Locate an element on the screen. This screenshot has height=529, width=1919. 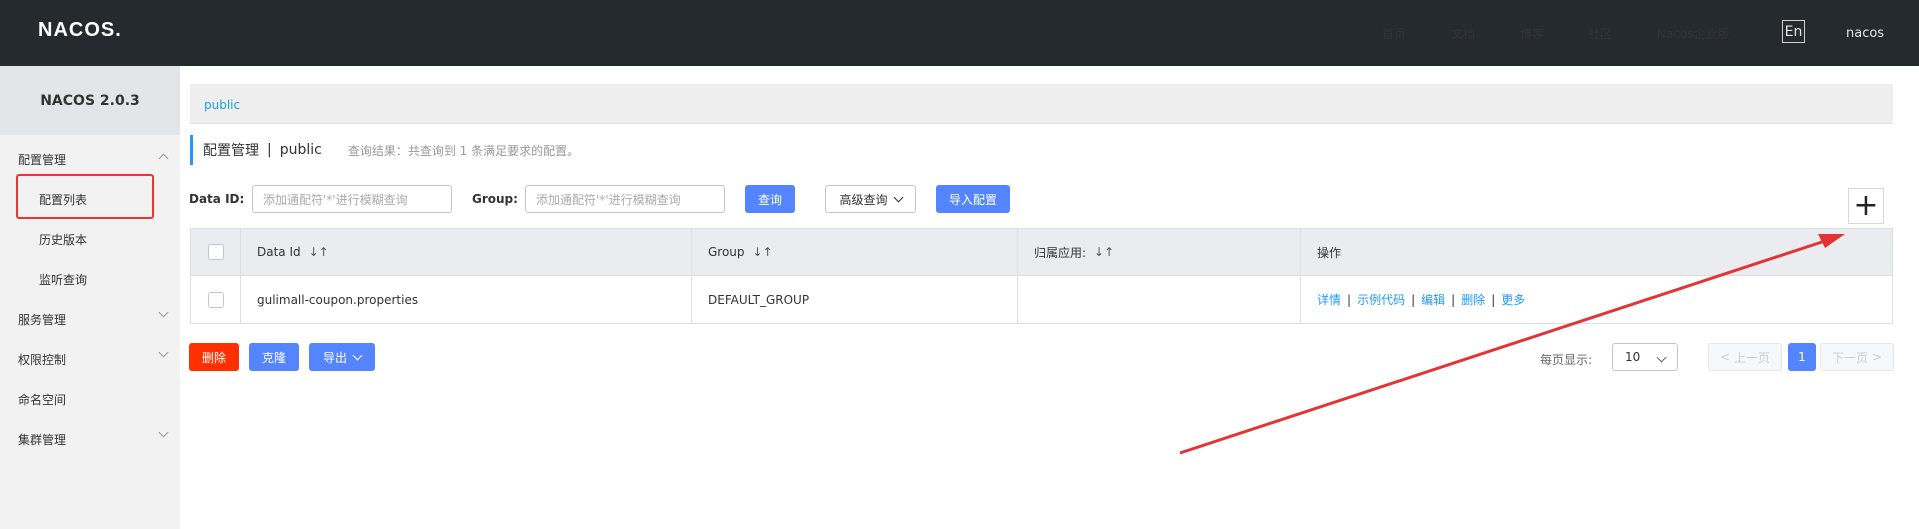
arrow-line is located at coordinates (1504, 346).